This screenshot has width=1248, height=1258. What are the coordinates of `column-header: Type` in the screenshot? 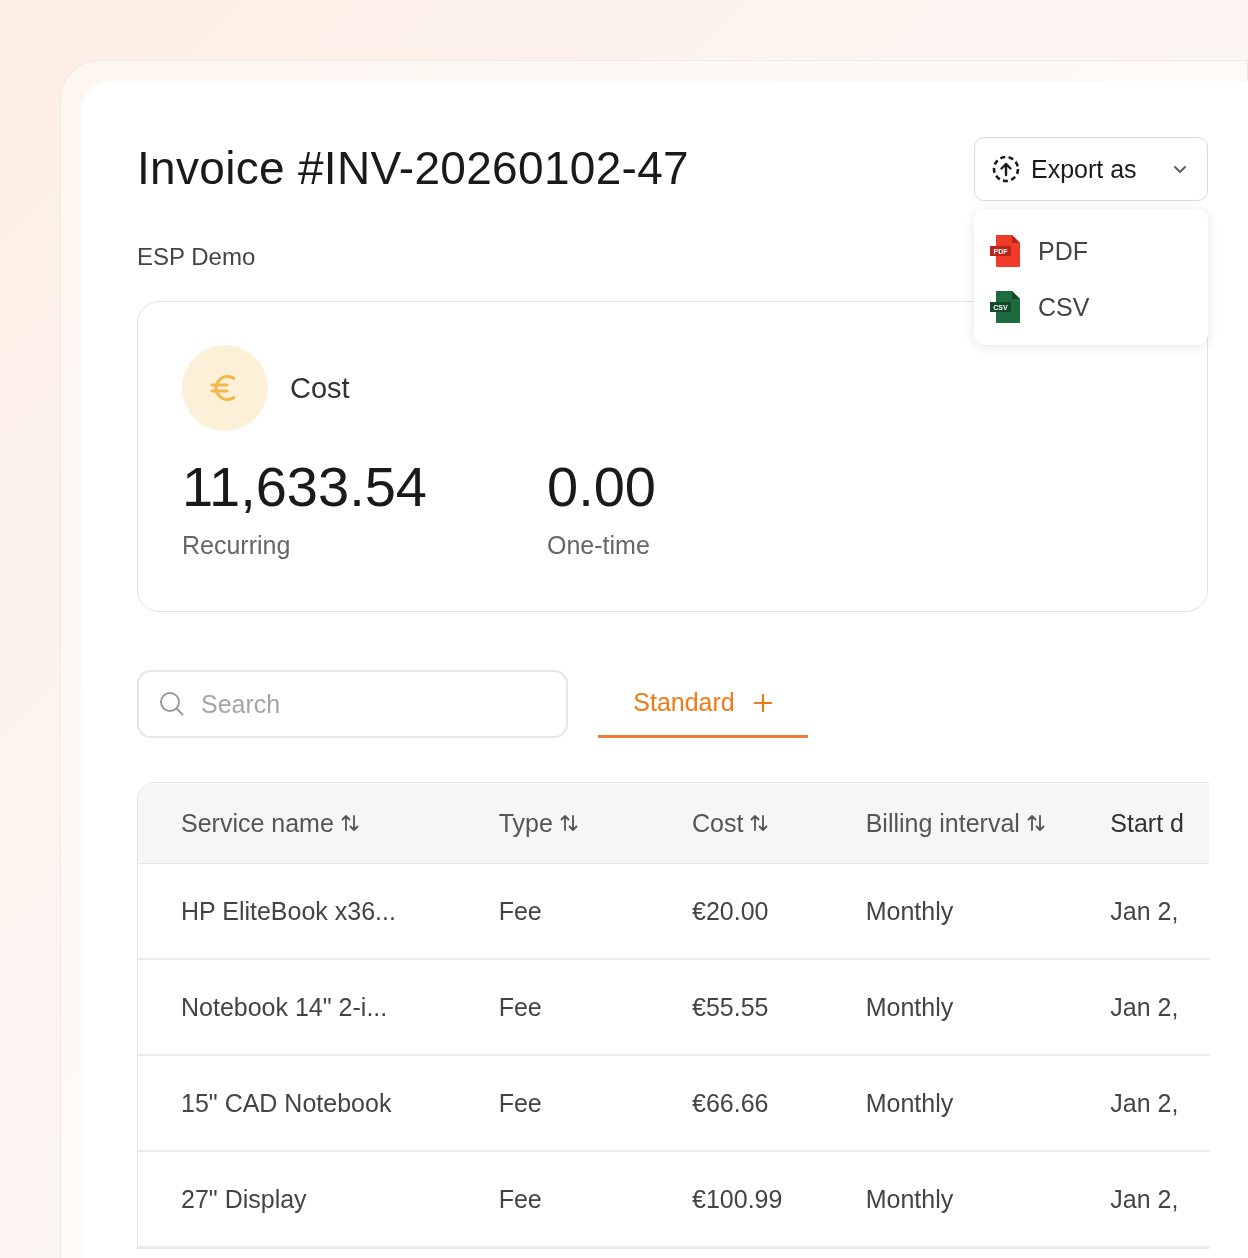 It's located at (595, 823).